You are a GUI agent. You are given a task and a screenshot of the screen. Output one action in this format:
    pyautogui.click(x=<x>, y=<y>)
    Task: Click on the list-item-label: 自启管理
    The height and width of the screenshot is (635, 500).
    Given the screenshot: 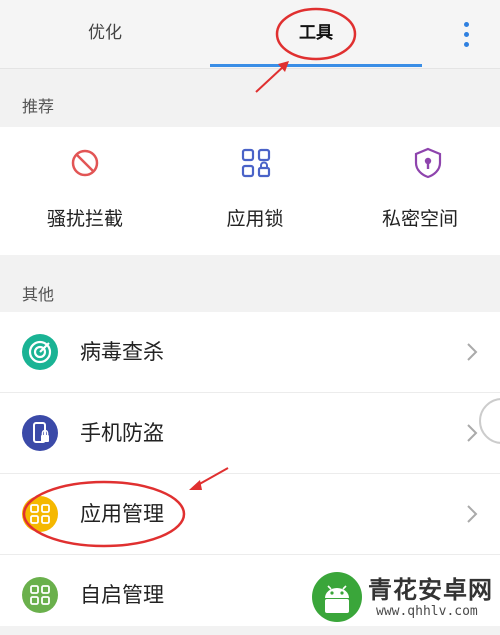 What is the action you would take?
    pyautogui.click(x=122, y=595)
    